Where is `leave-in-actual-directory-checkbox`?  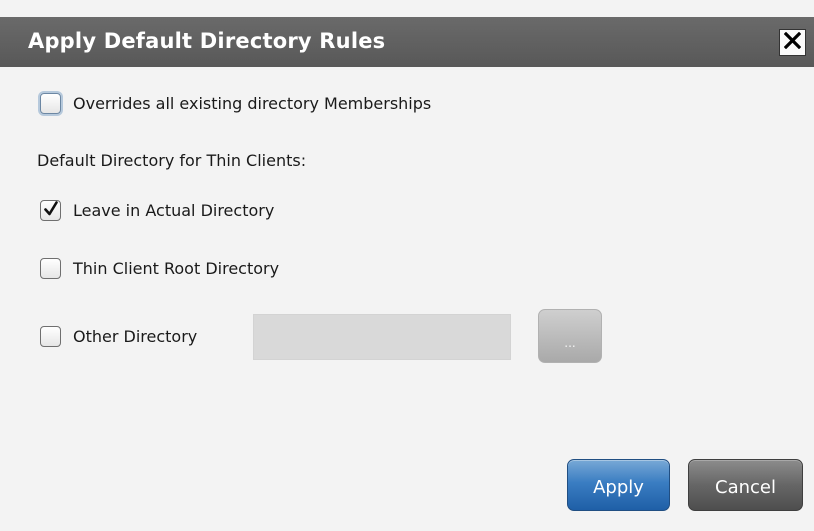
leave-in-actual-directory-checkbox is located at coordinates (50, 210).